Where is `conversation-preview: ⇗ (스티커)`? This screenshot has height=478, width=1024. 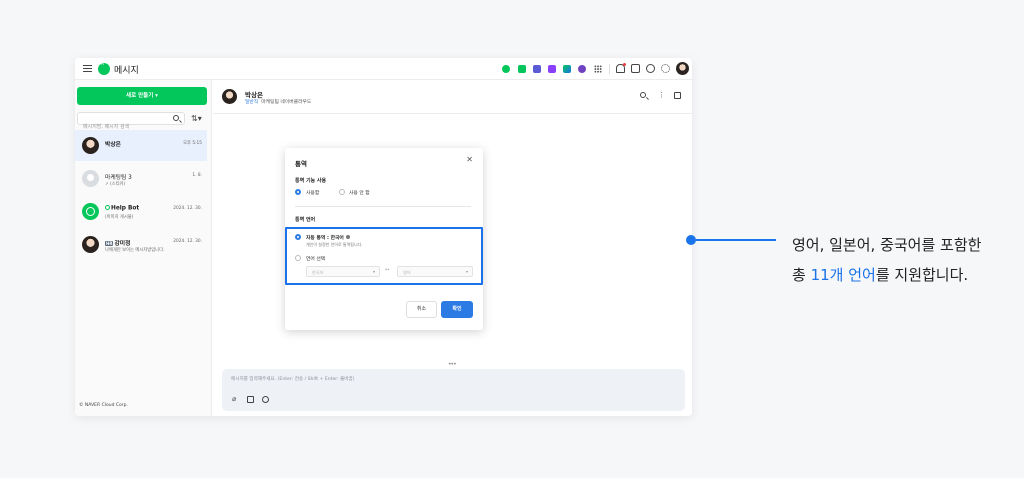
conversation-preview: ⇗ (스티커) is located at coordinates (115, 184).